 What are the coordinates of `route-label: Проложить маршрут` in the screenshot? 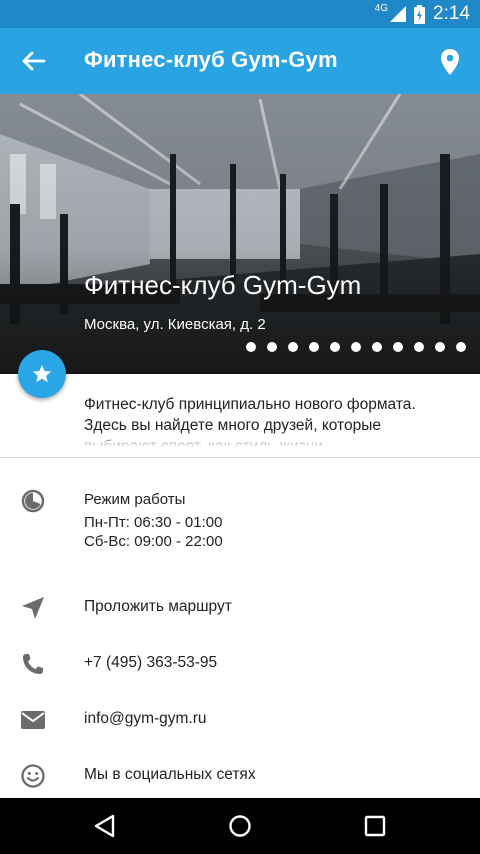 It's located at (158, 606).